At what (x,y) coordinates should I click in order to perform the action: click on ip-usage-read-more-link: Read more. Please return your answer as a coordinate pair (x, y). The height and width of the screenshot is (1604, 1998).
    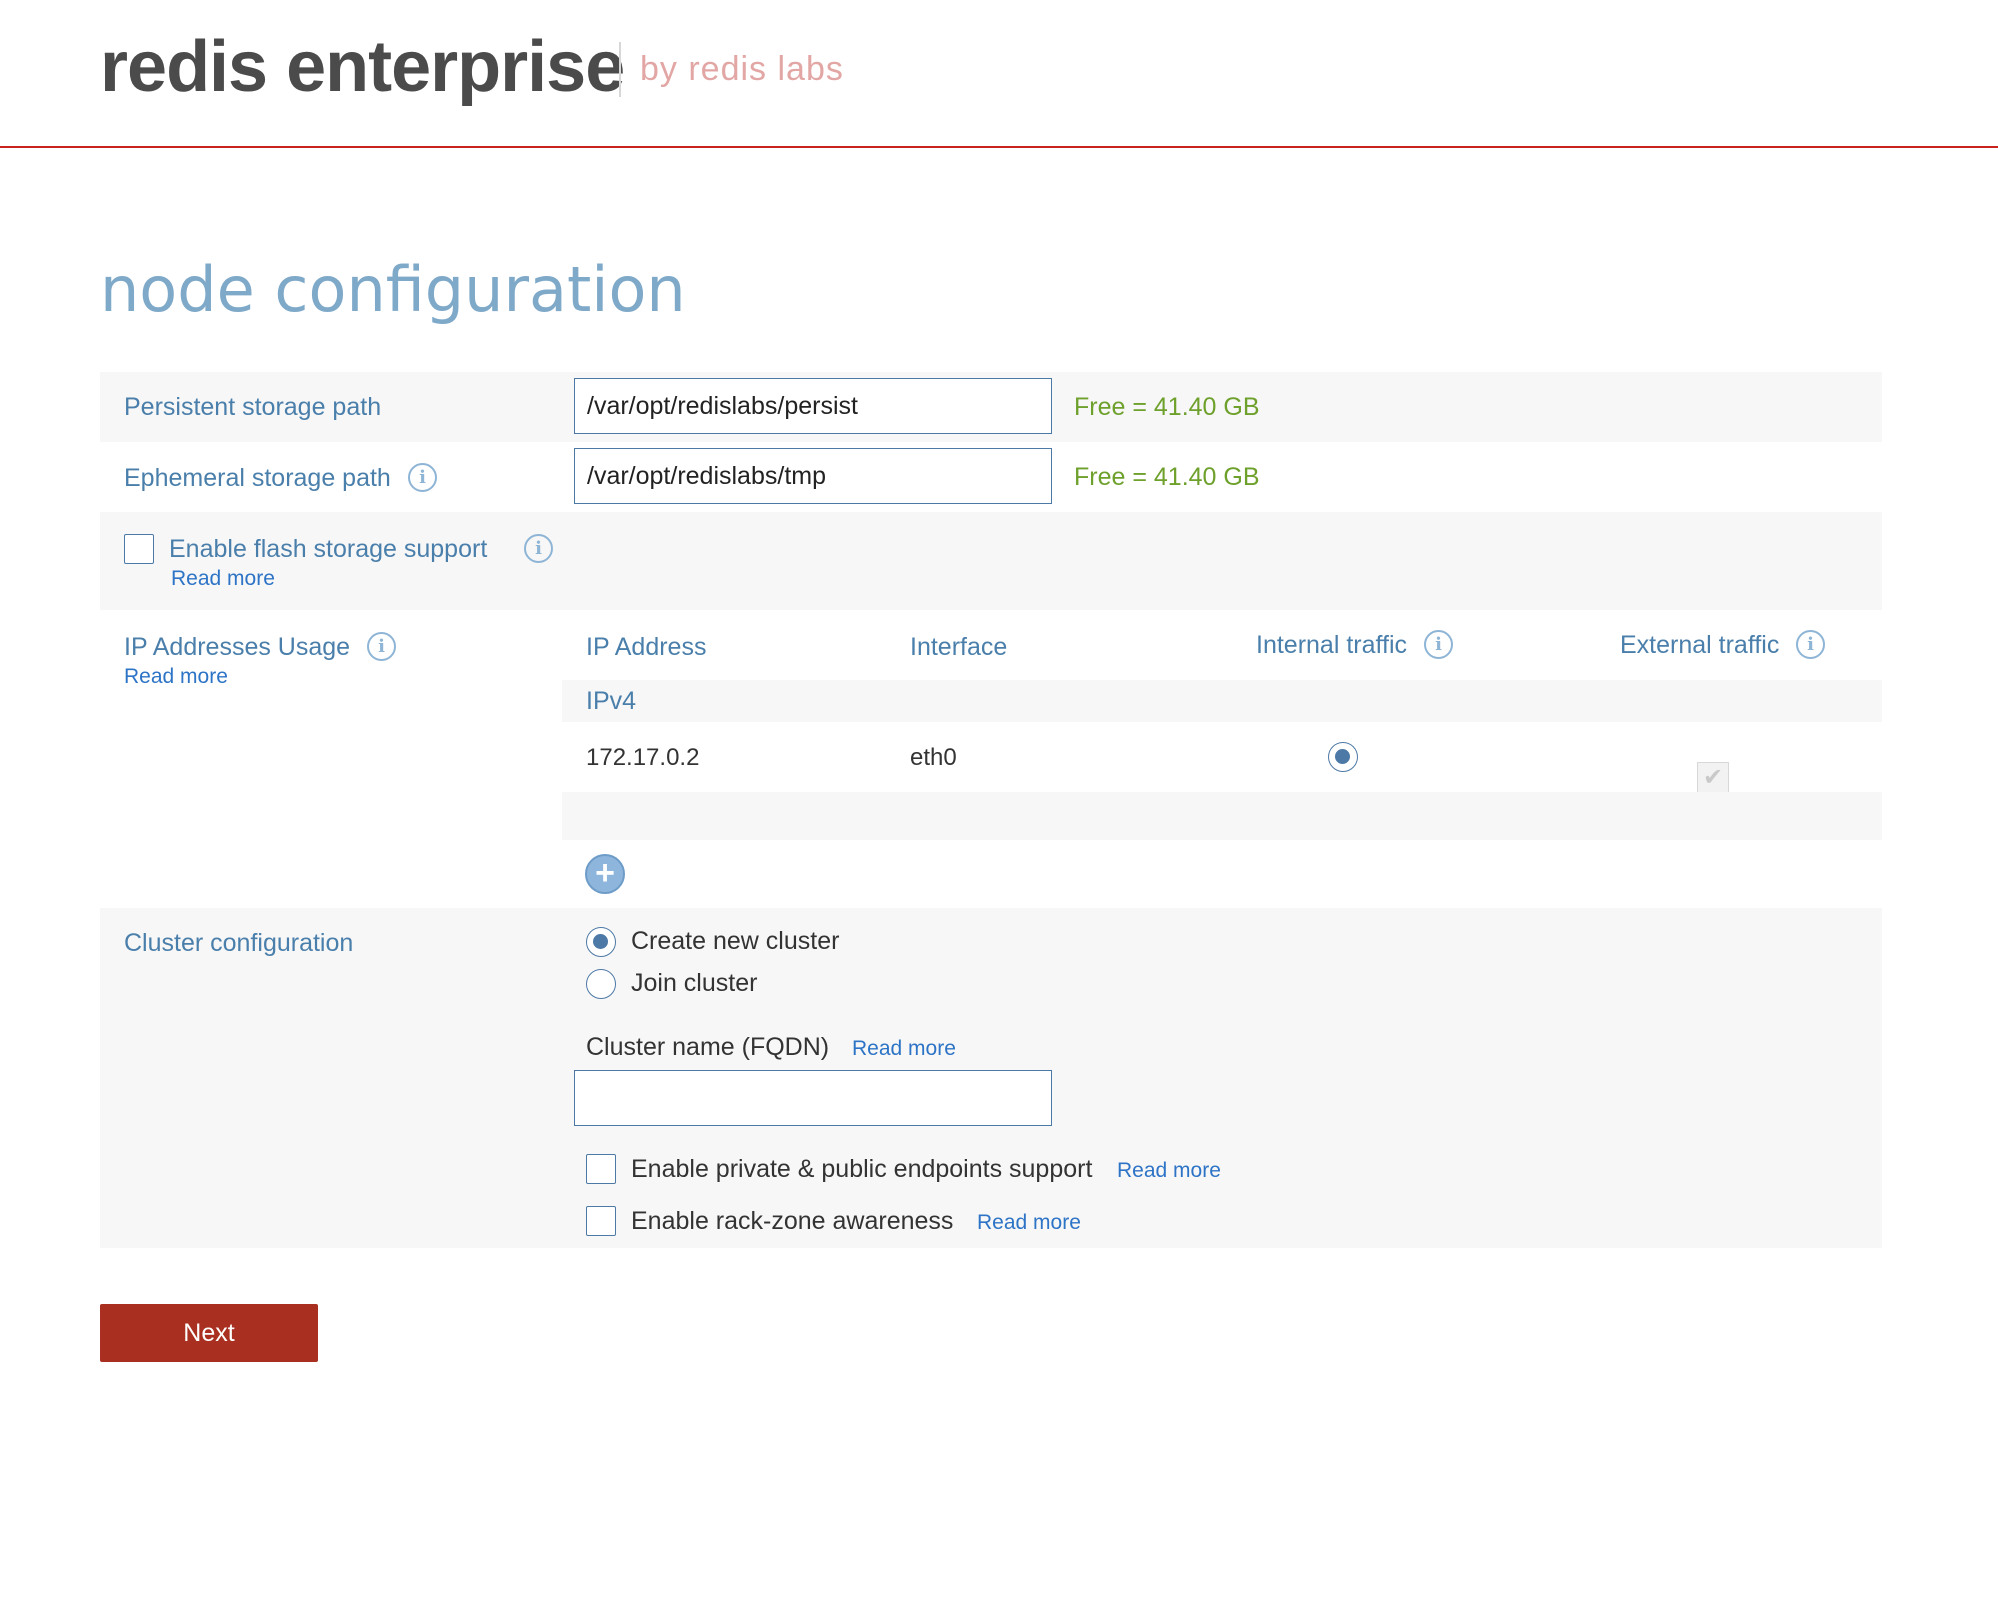
    Looking at the image, I should click on (176, 677).